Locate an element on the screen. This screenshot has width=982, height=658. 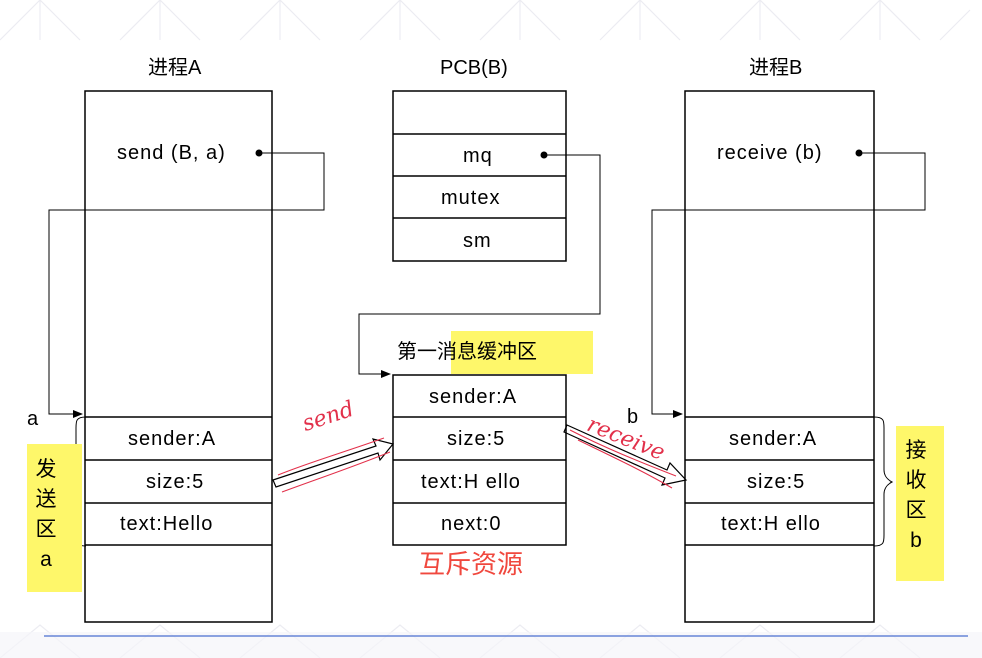
receive-call-label: receive (b) is located at coordinates (770, 153).